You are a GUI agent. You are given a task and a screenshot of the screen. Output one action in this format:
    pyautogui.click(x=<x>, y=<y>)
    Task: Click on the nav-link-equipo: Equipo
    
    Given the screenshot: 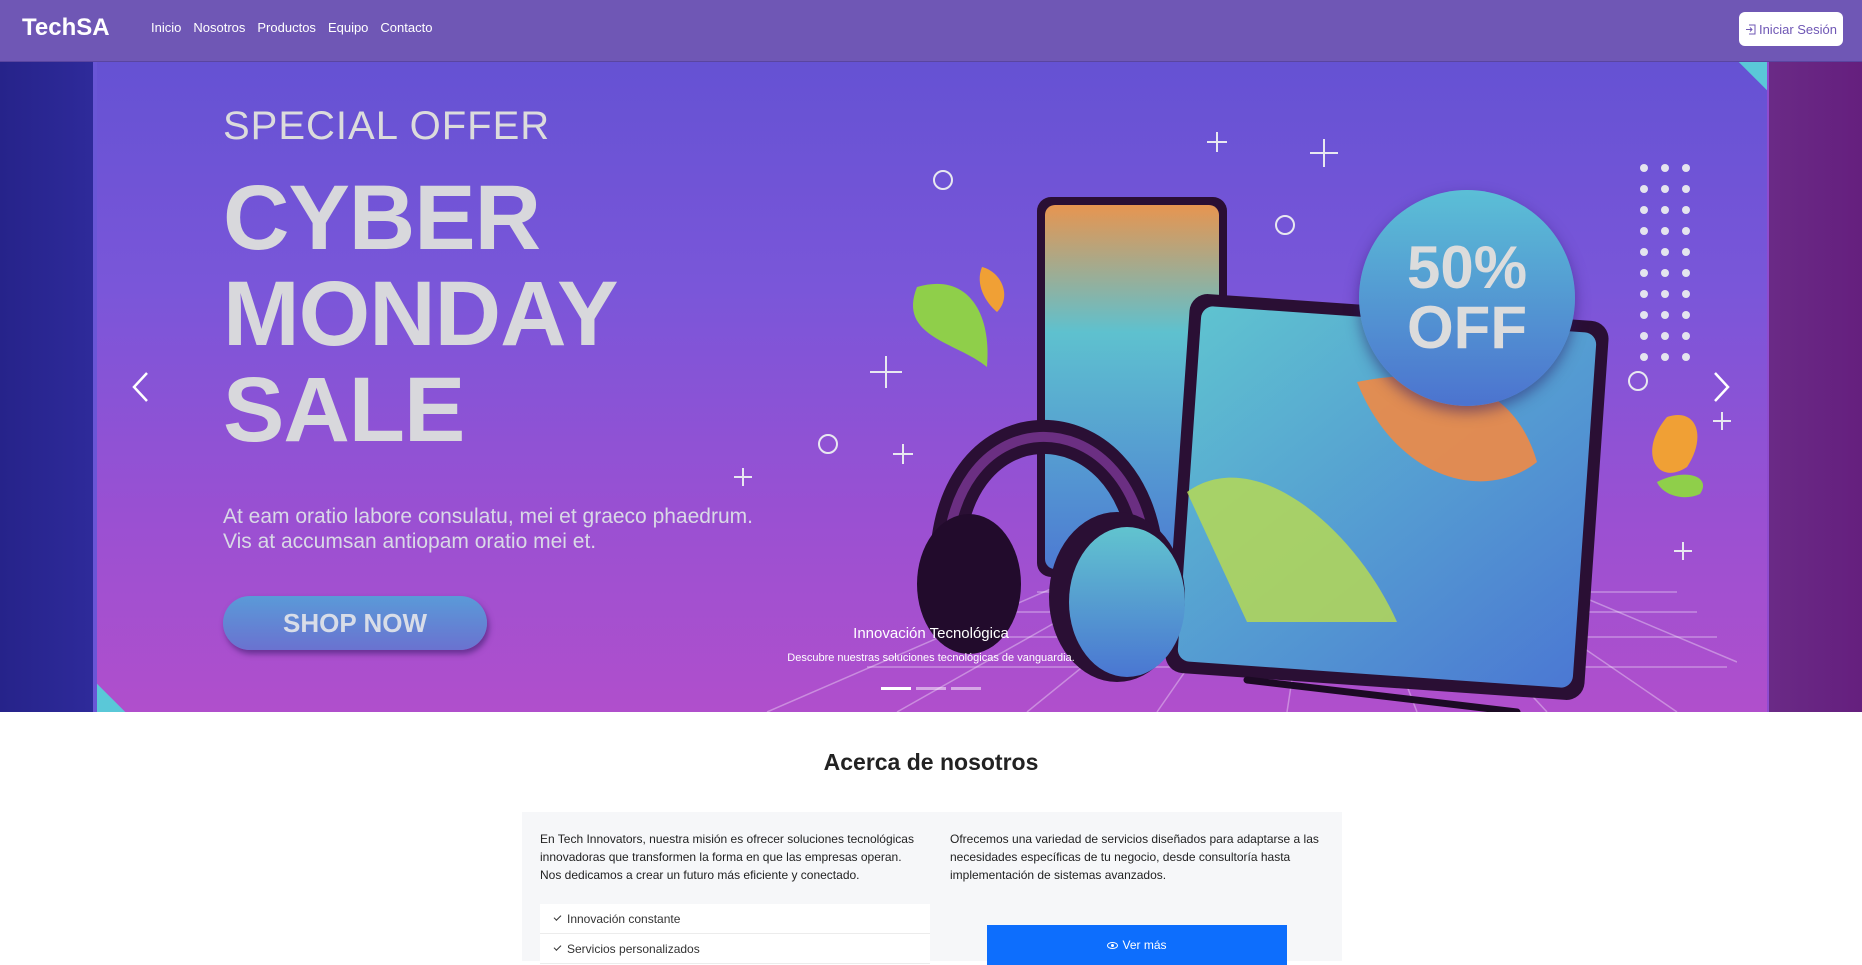 What is the action you would take?
    pyautogui.click(x=348, y=27)
    